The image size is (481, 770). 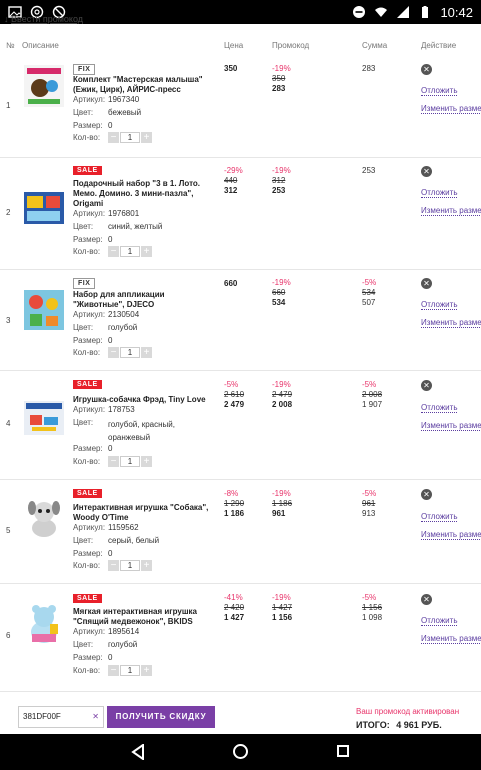 I want to click on promo-code-input: 381DF00F ✕, so click(x=61, y=717).